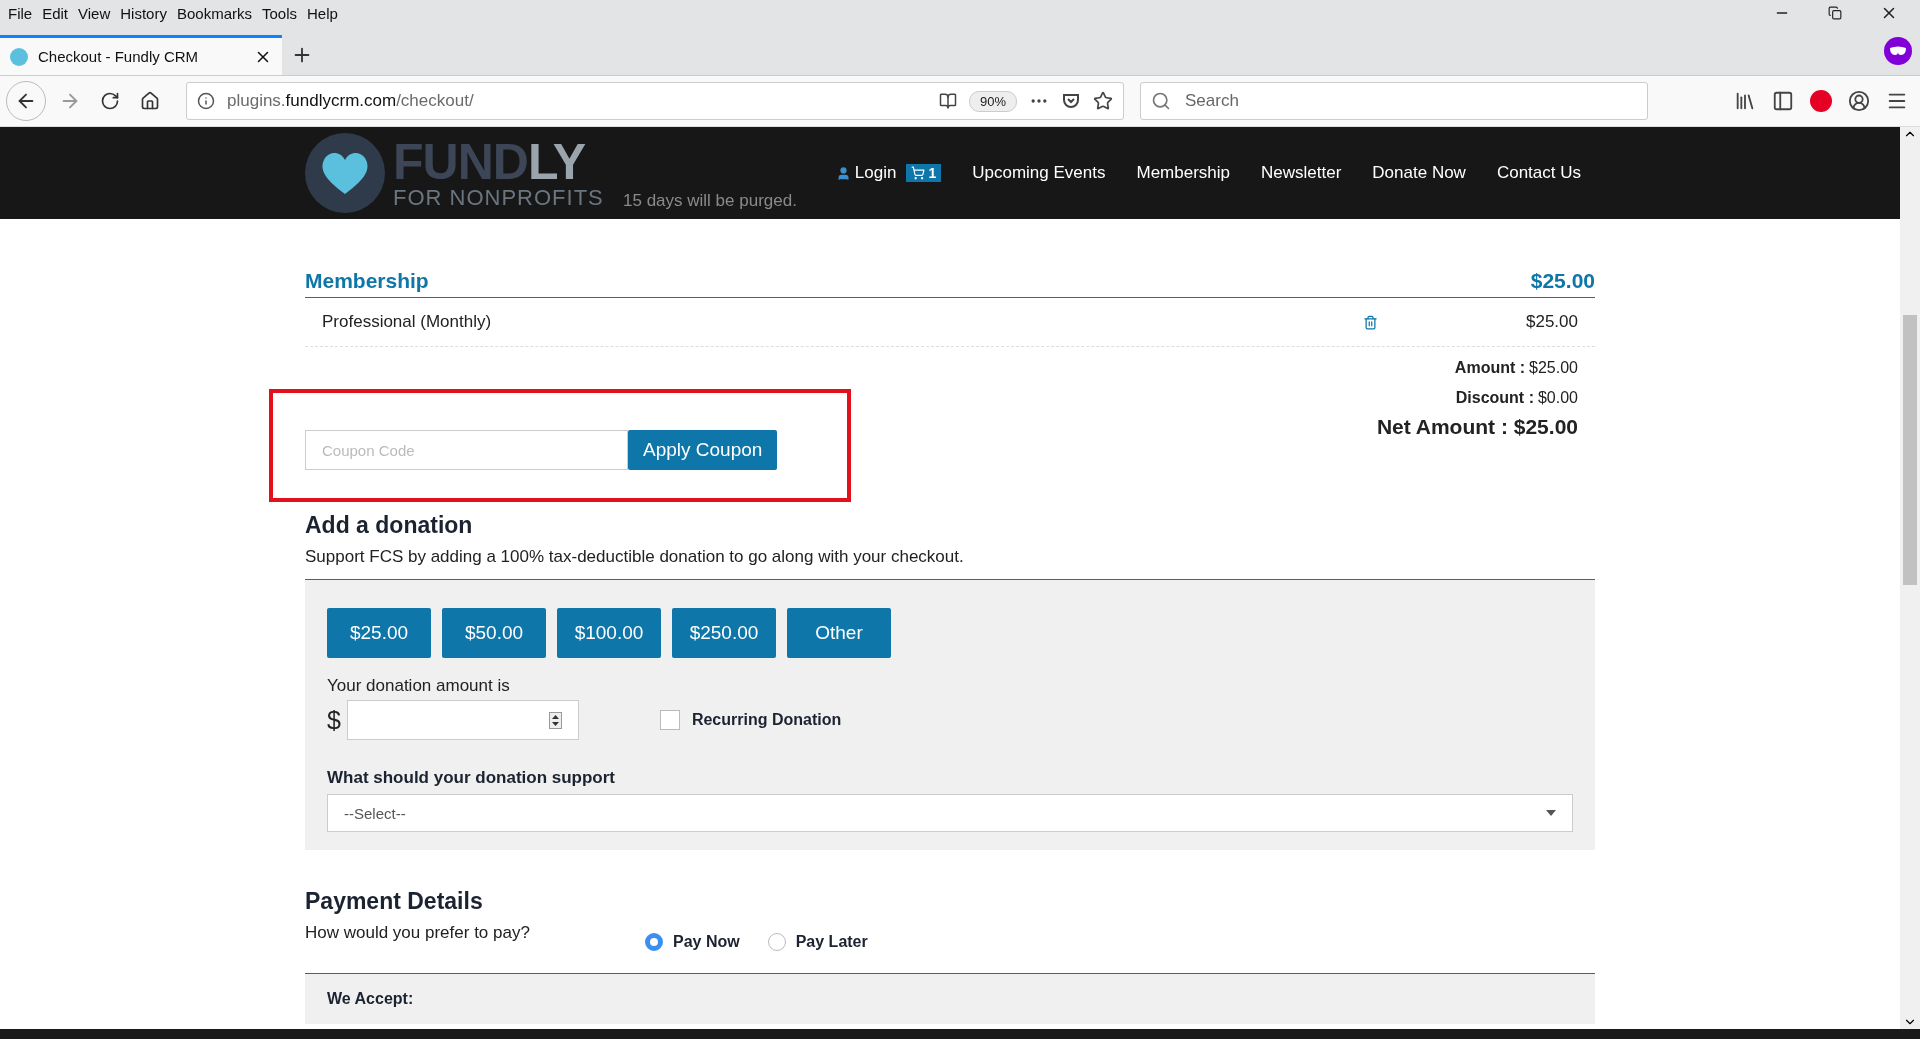  Describe the element at coordinates (766, 720) in the screenshot. I see `checkbox-label: Recurring Donation` at that location.